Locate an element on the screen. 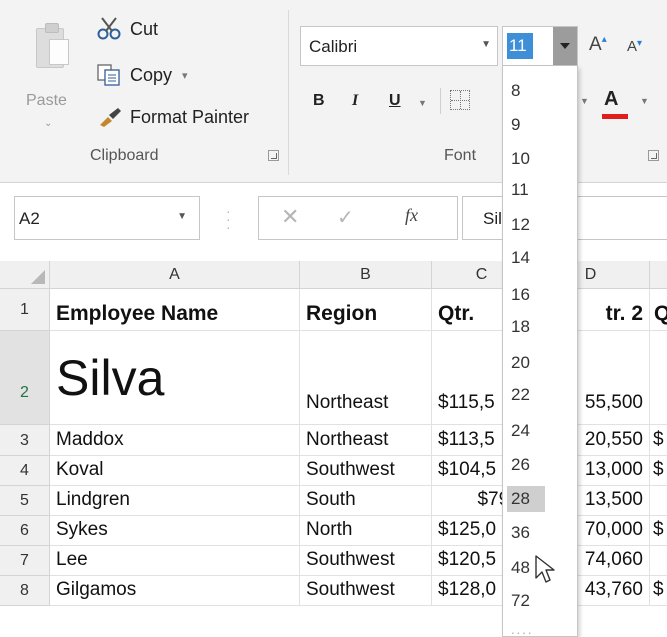 The width and height of the screenshot is (667, 637). table-cell-selected: Silva is located at coordinates (175, 378).